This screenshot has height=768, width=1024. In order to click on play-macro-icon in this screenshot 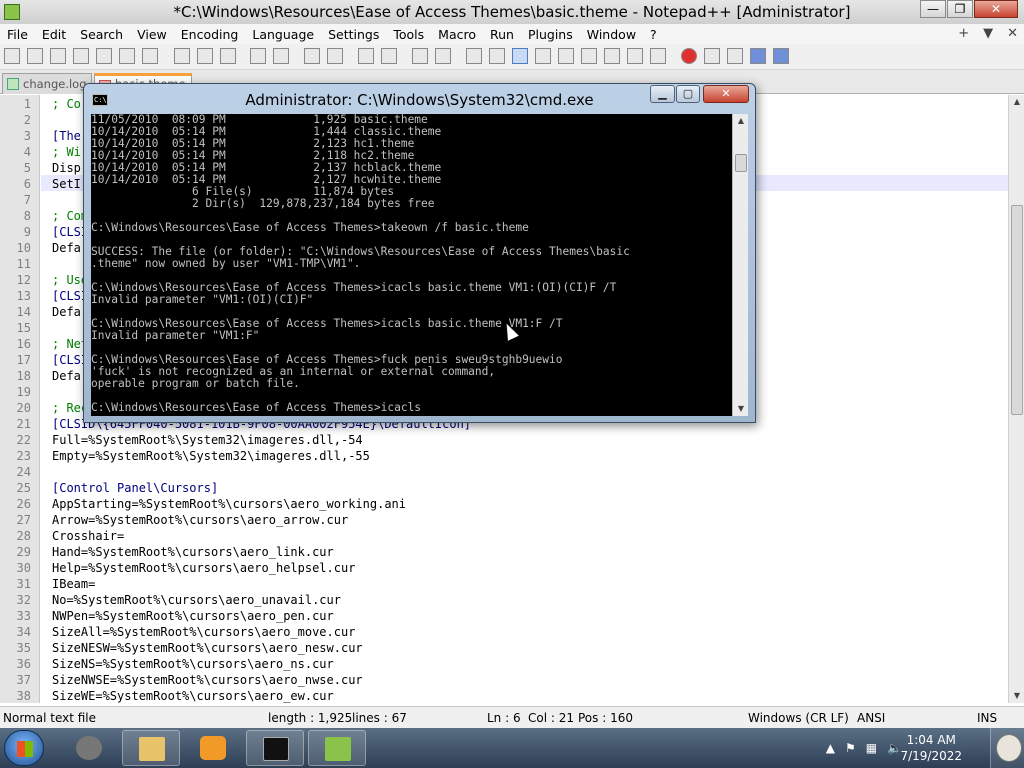, I will do `click(735, 56)`.